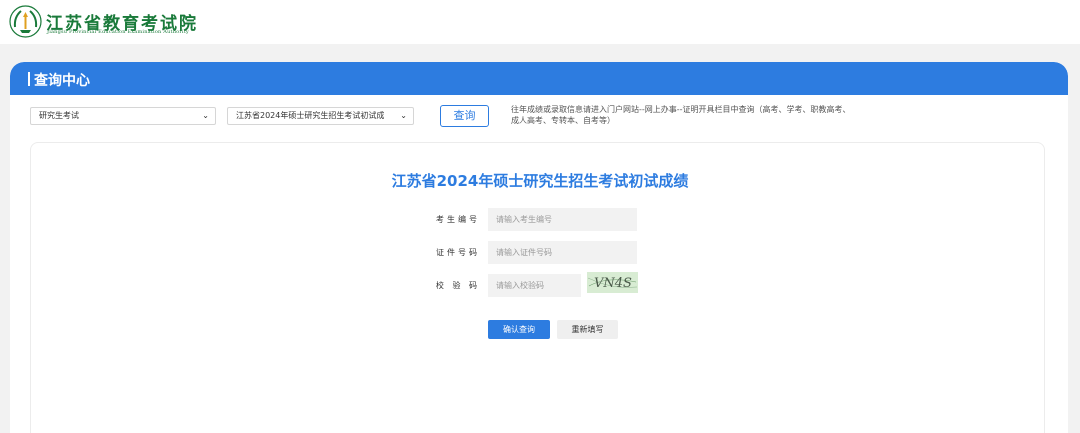 Image resolution: width=1080 pixels, height=433 pixels. I want to click on panel-header: 查询中心, so click(539, 78).